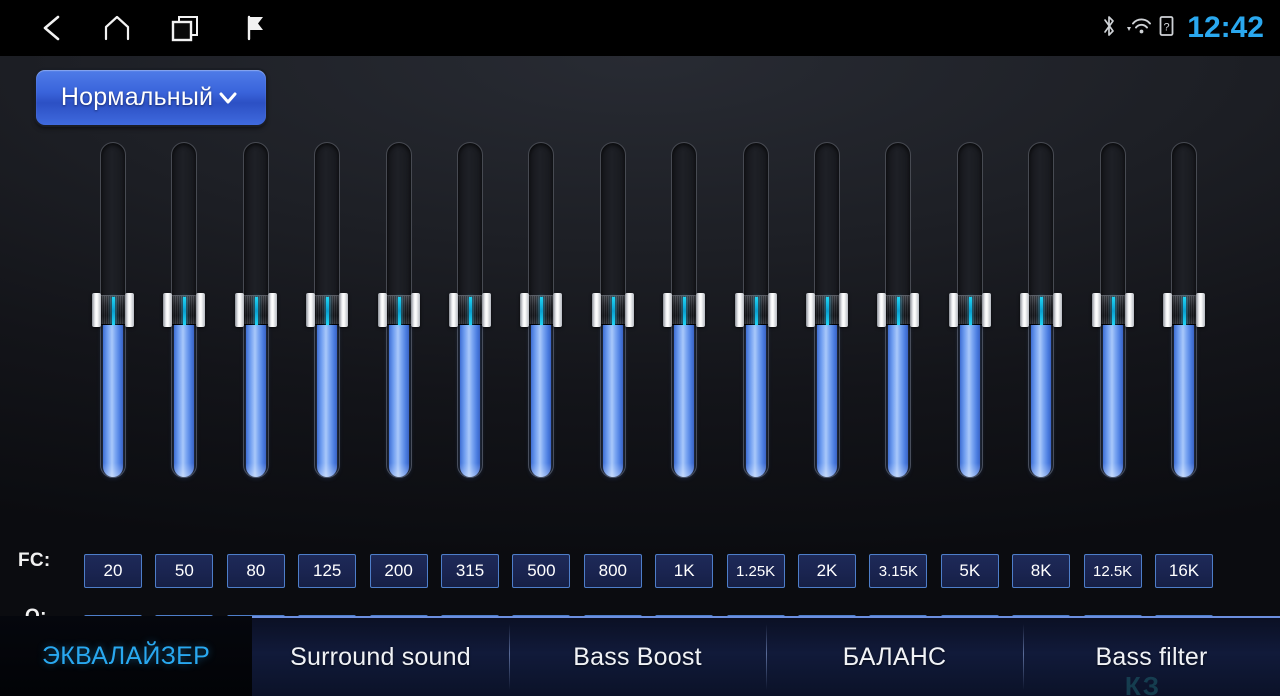 The image size is (1280, 696). Describe the element at coordinates (640, 28) in the screenshot. I see `status-bar: ? 12:42` at that location.